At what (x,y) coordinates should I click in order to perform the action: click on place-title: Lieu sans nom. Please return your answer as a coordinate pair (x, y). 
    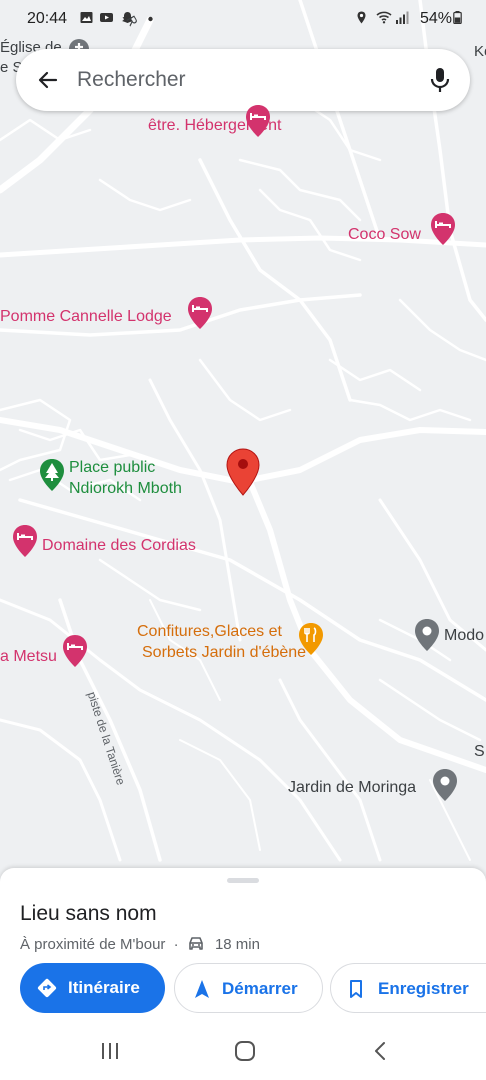
    Looking at the image, I should click on (88, 913).